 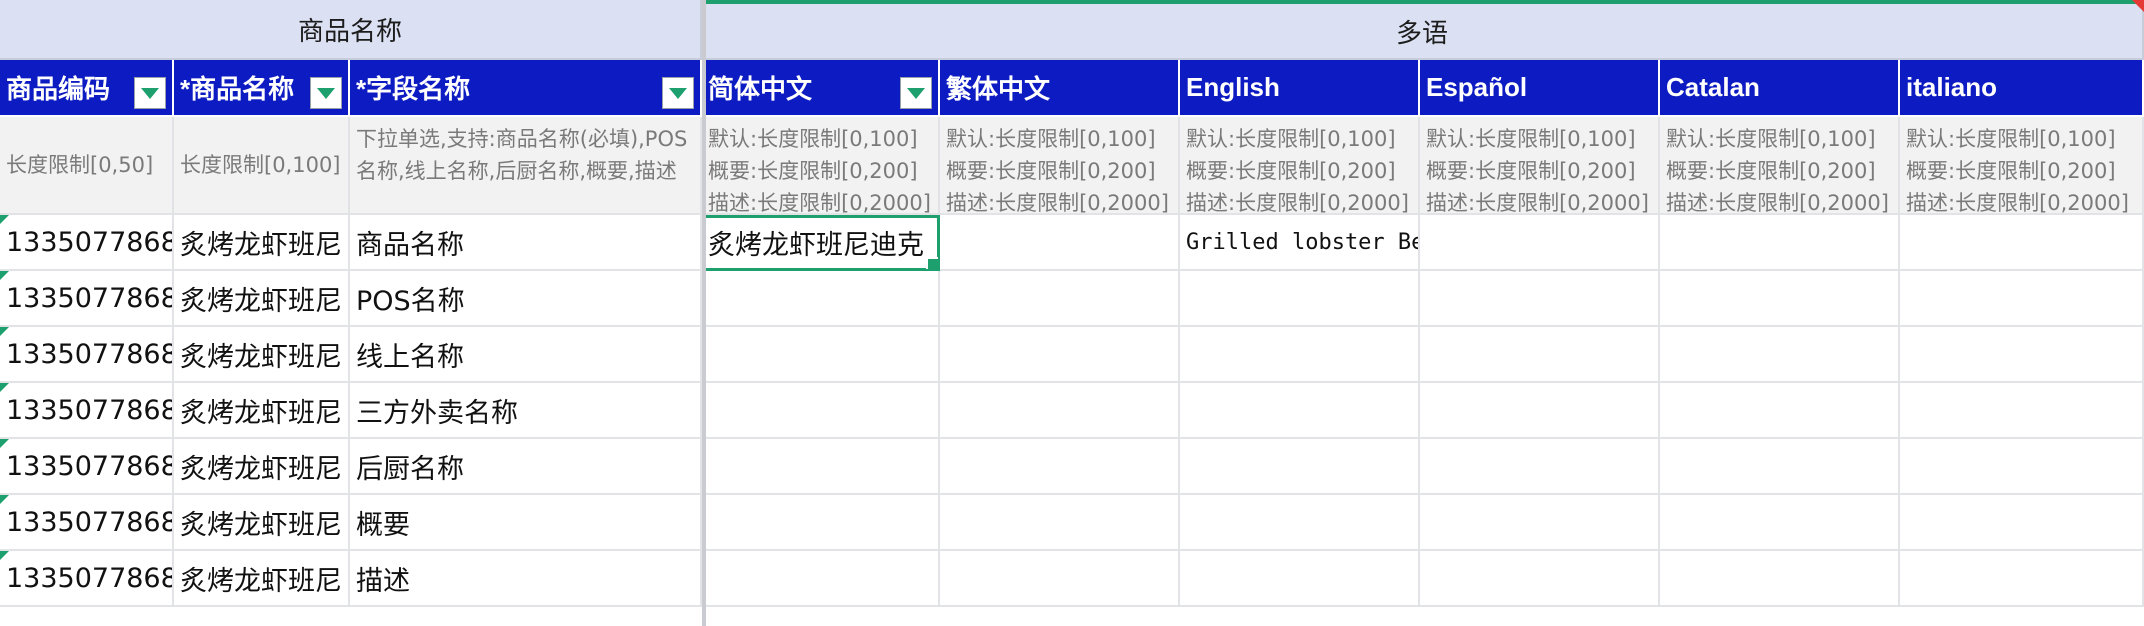 What do you see at coordinates (526, 243) in the screenshot?
I see `table-cell: 商品名称` at bounding box center [526, 243].